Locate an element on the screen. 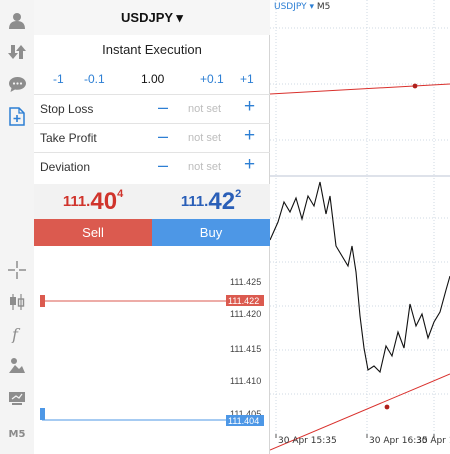  chart-symbol-arrow: ▾ is located at coordinates (312, 7).